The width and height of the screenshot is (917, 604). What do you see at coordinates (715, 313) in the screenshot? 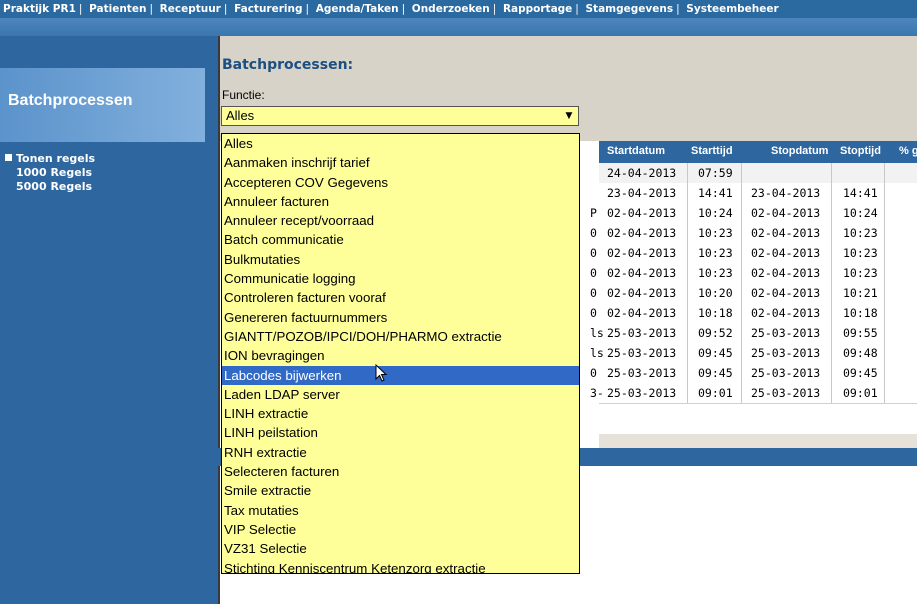
I see `cell-starttijd: 10:18` at bounding box center [715, 313].